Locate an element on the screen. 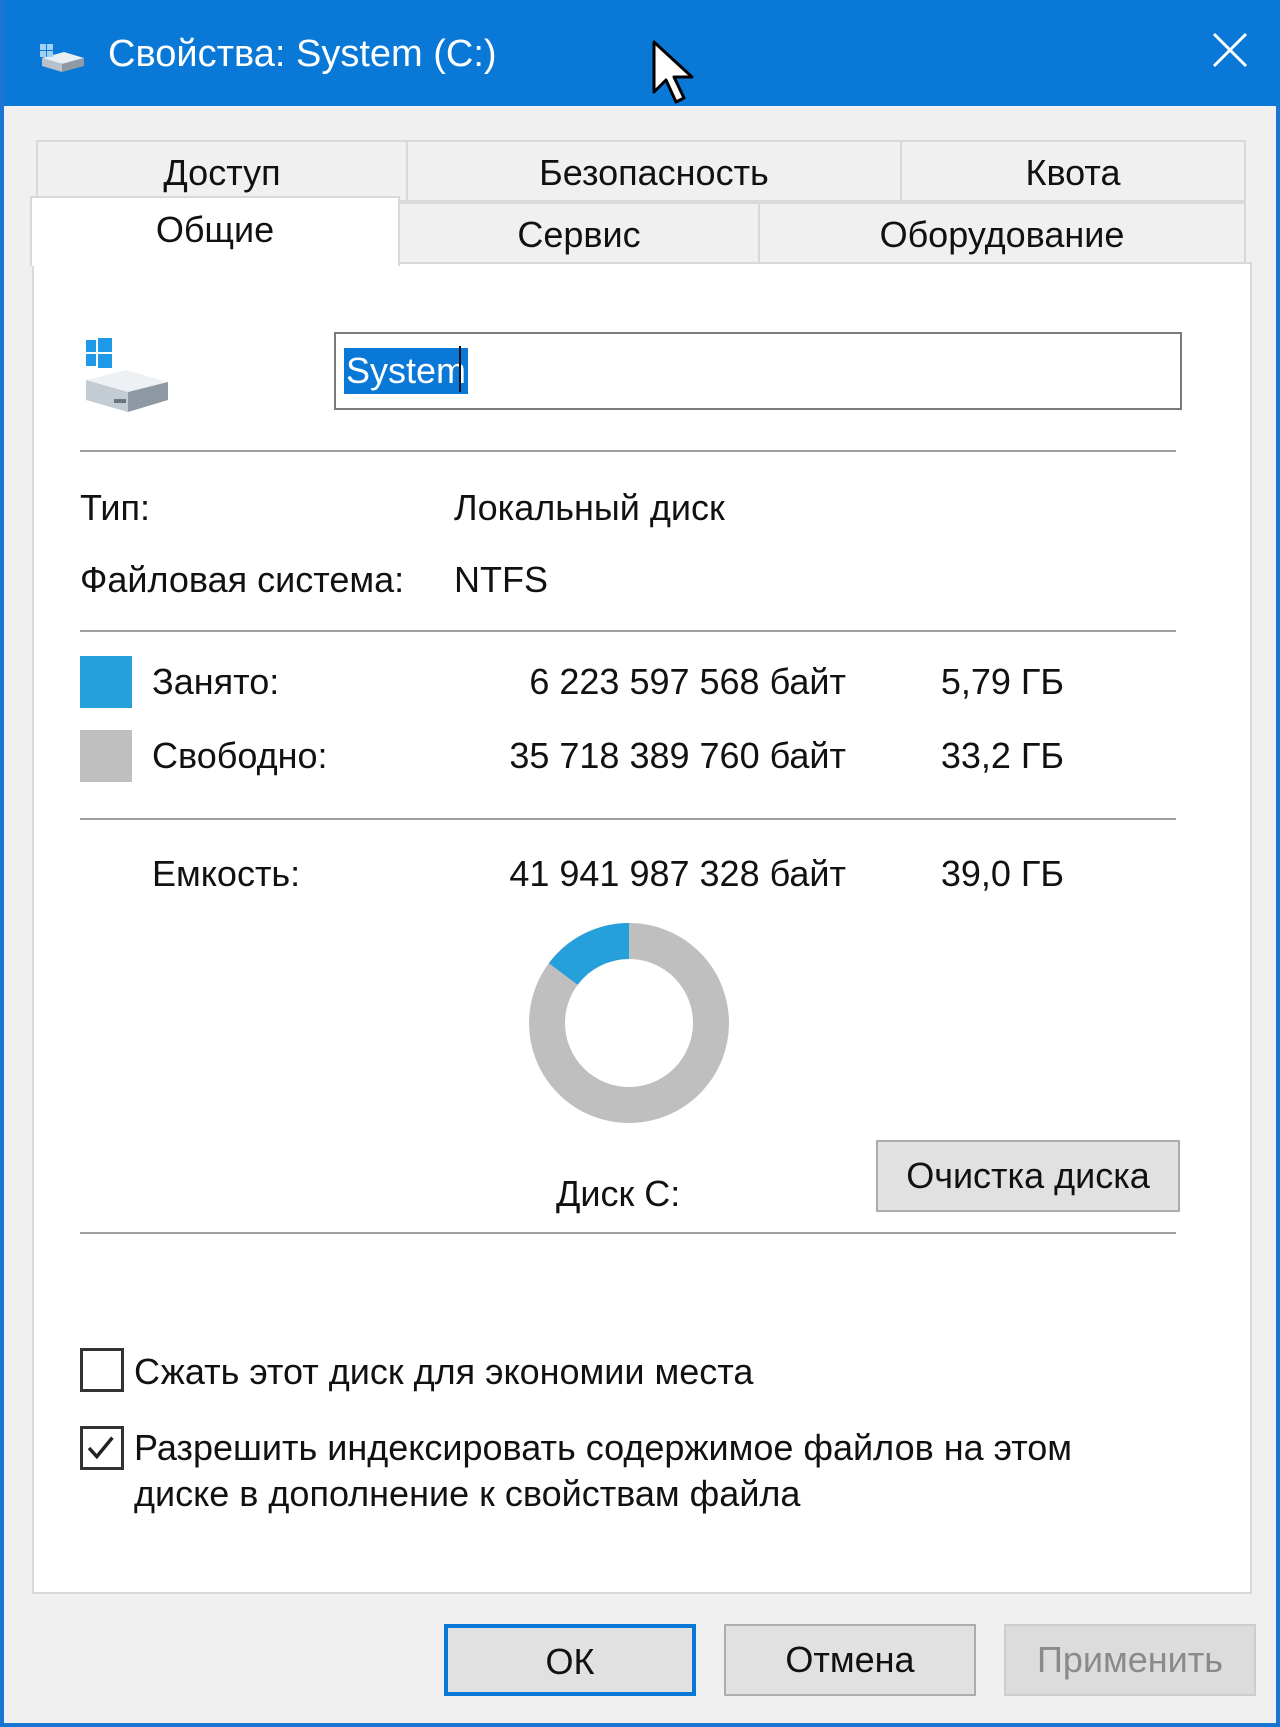  tab-security: Безопасность is located at coordinates (654, 171).